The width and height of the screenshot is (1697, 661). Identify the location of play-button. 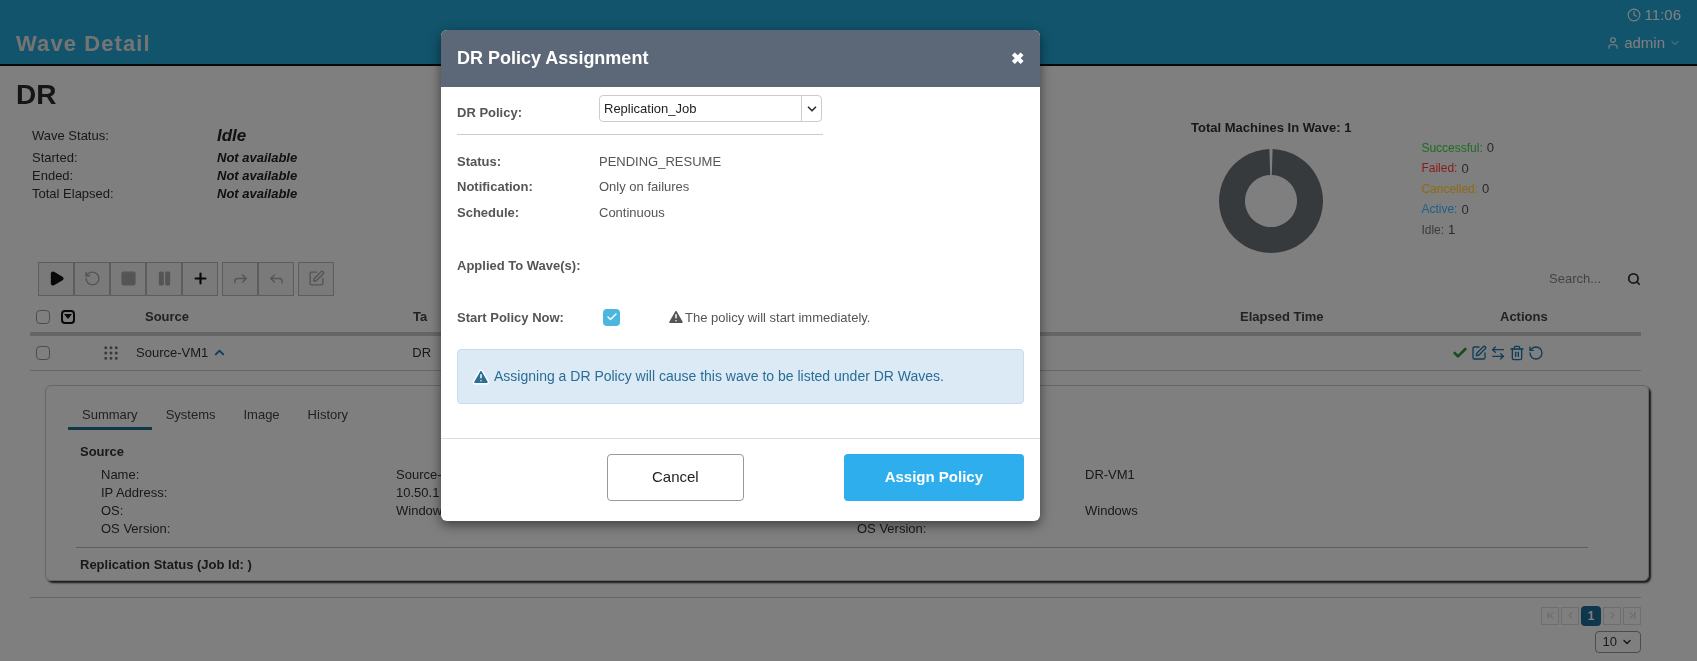
(56, 278).